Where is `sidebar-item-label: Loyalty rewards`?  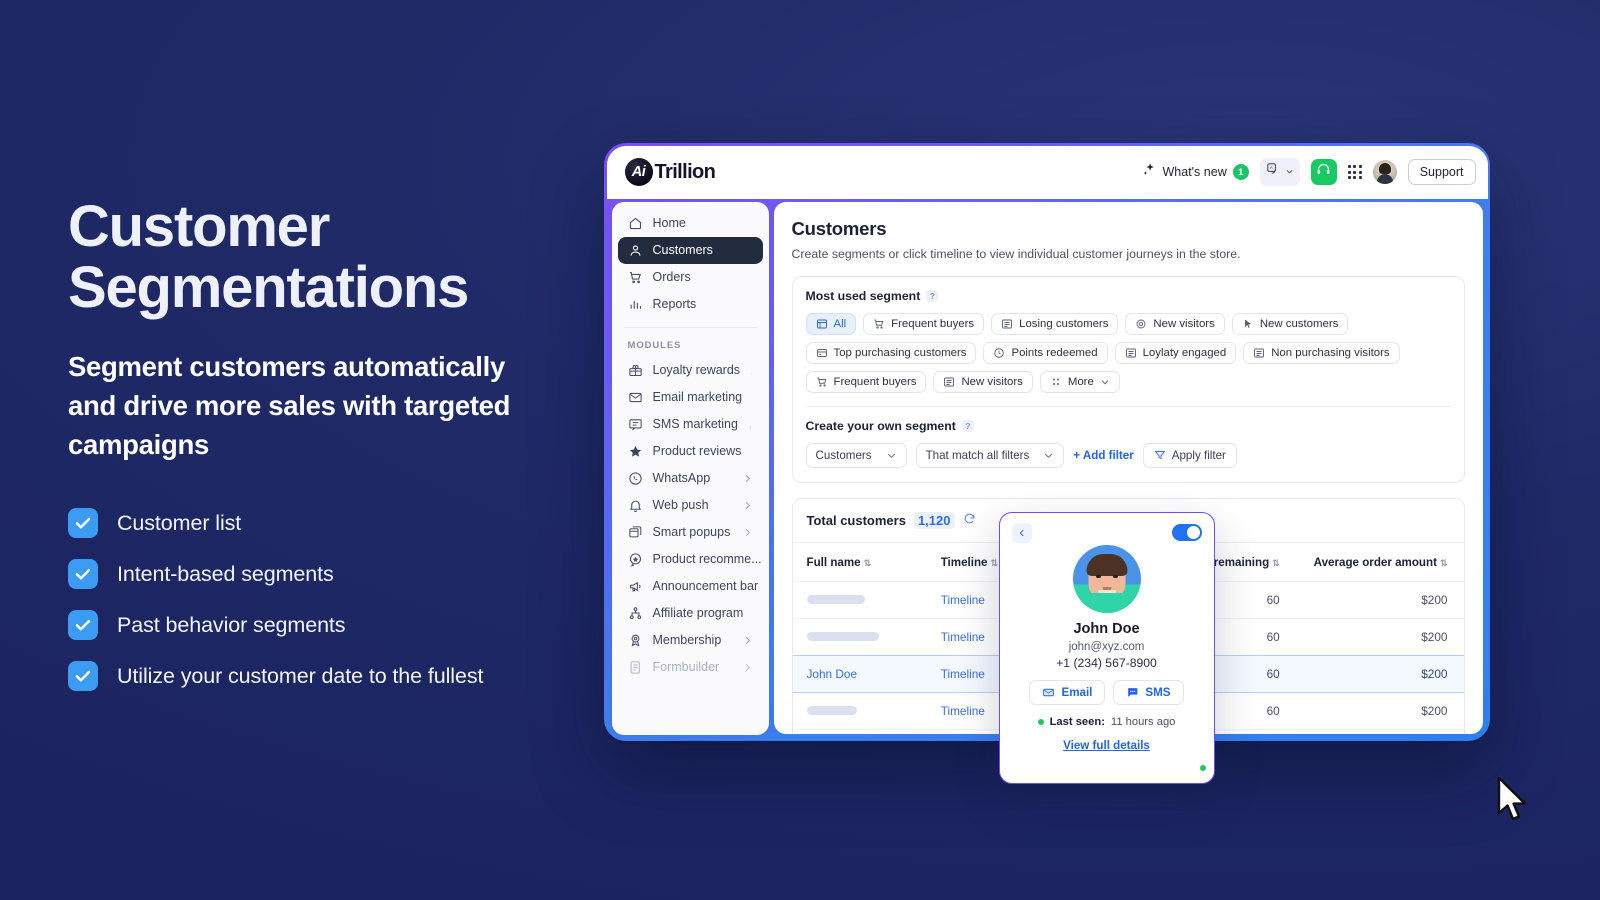
sidebar-item-label: Loyalty rewards is located at coordinates (696, 370).